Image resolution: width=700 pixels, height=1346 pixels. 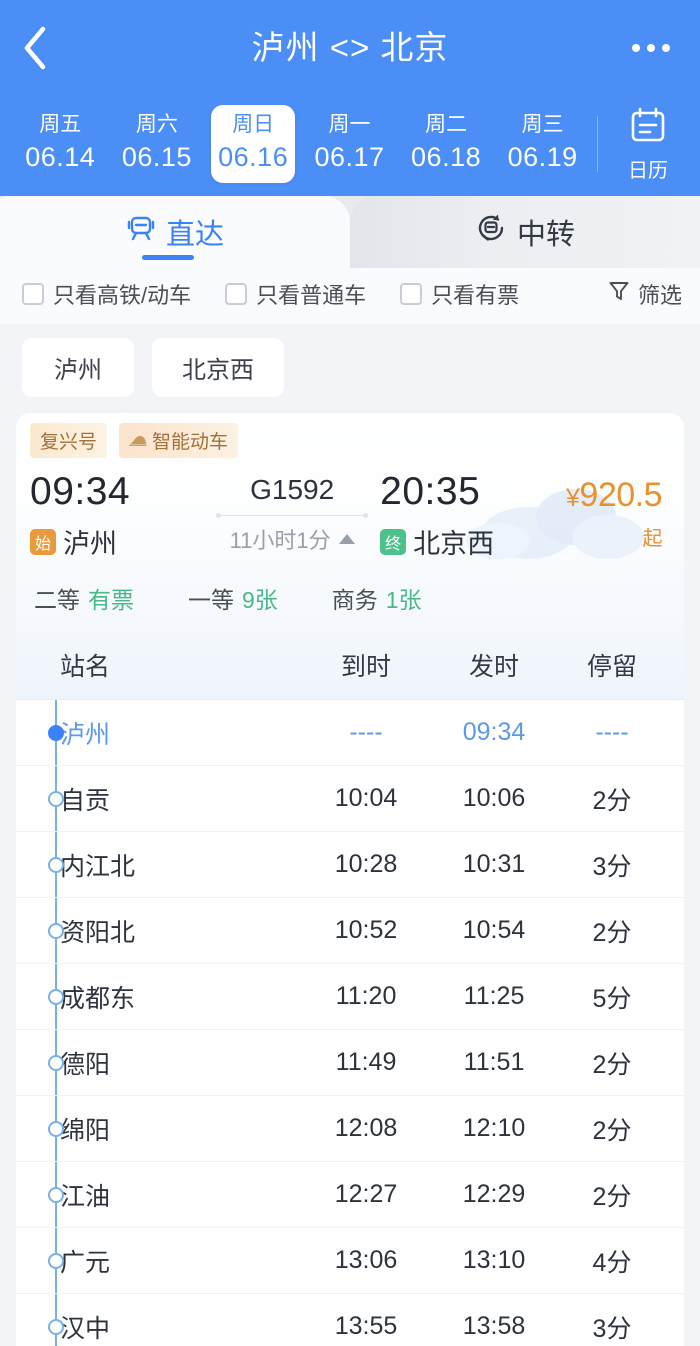 I want to click on filter-checkbox-available: 只看有票, so click(x=459, y=294).